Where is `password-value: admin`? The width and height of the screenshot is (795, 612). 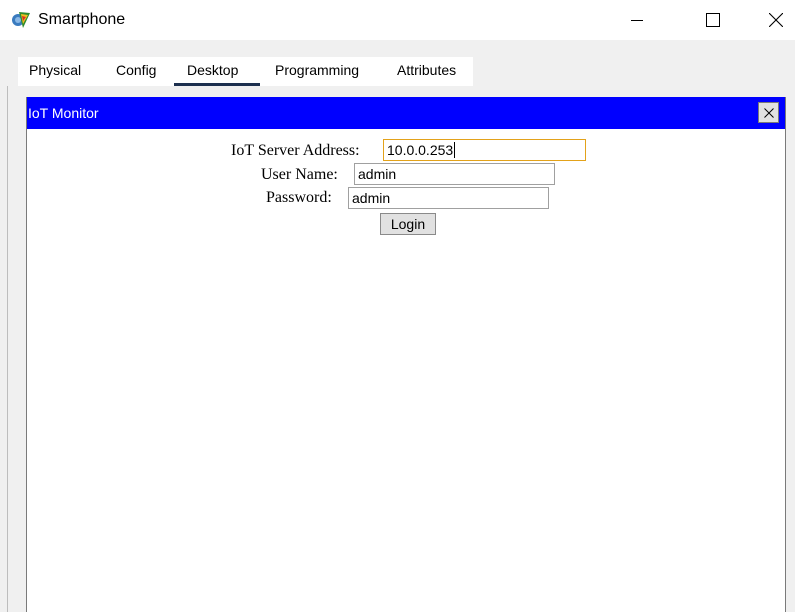 password-value: admin is located at coordinates (371, 198).